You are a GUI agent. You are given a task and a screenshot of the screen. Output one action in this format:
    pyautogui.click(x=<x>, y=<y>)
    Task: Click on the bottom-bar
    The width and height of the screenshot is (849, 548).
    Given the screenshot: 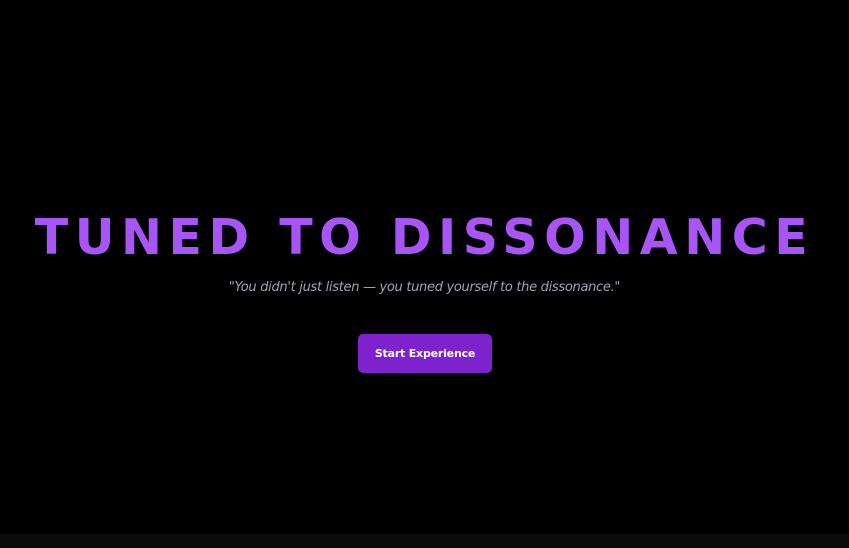 What is the action you would take?
    pyautogui.click(x=424, y=541)
    